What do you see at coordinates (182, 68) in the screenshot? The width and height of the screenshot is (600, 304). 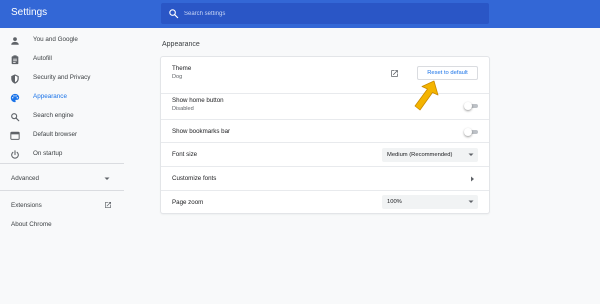 I see `theme-label: Theme` at bounding box center [182, 68].